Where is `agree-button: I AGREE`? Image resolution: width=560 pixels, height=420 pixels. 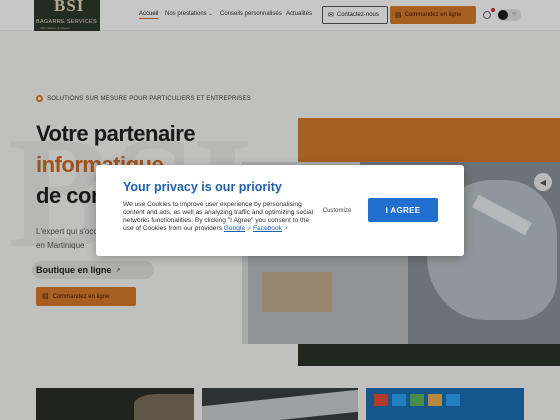 agree-button: I AGREE is located at coordinates (403, 210).